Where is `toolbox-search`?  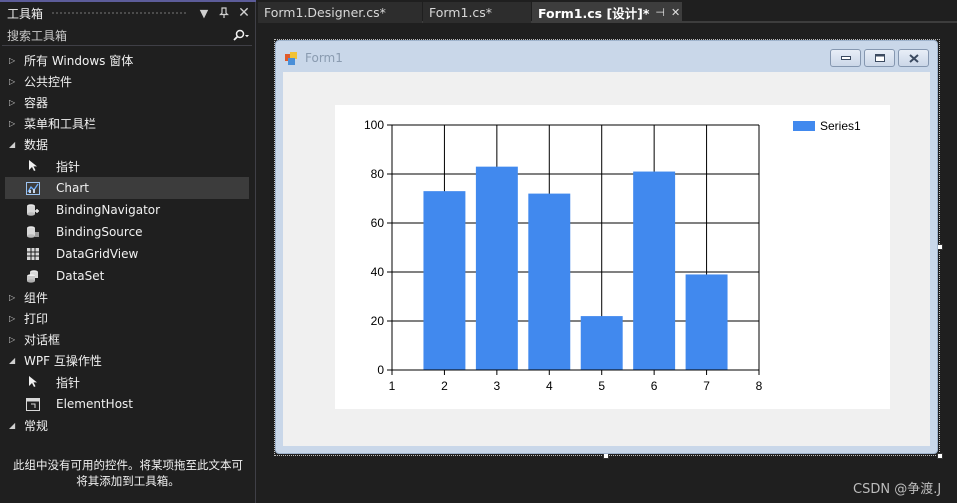
toolbox-search is located at coordinates (127, 36).